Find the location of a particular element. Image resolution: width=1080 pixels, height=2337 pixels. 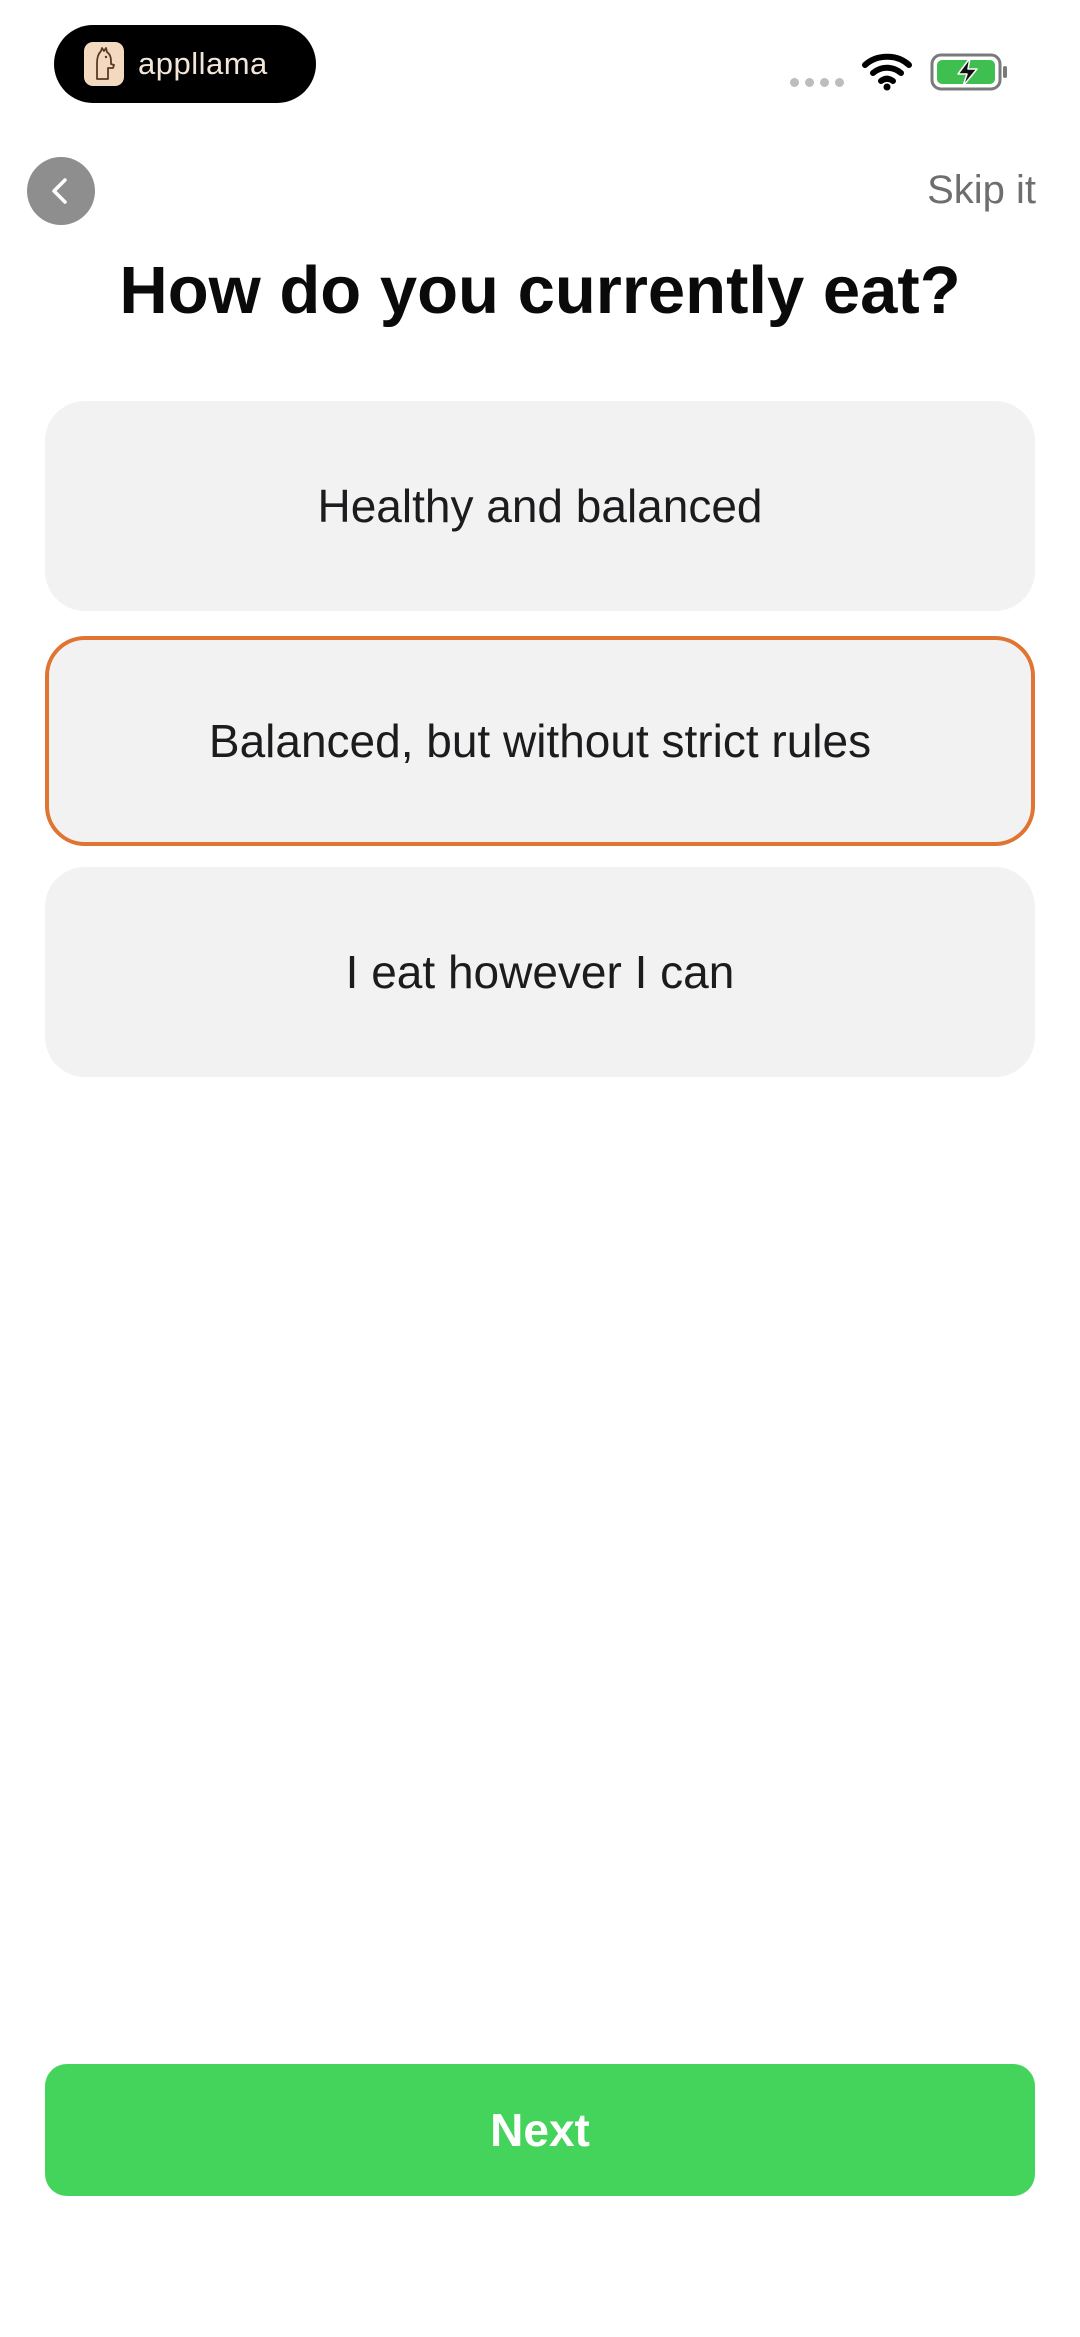

option-label: Healthy and balanced is located at coordinates (540, 506).